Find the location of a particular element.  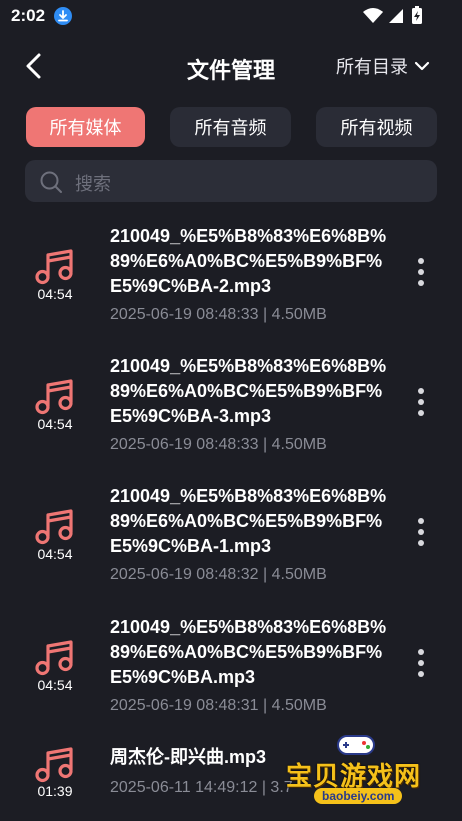

status-bar: 2:02 is located at coordinates (231, 16).